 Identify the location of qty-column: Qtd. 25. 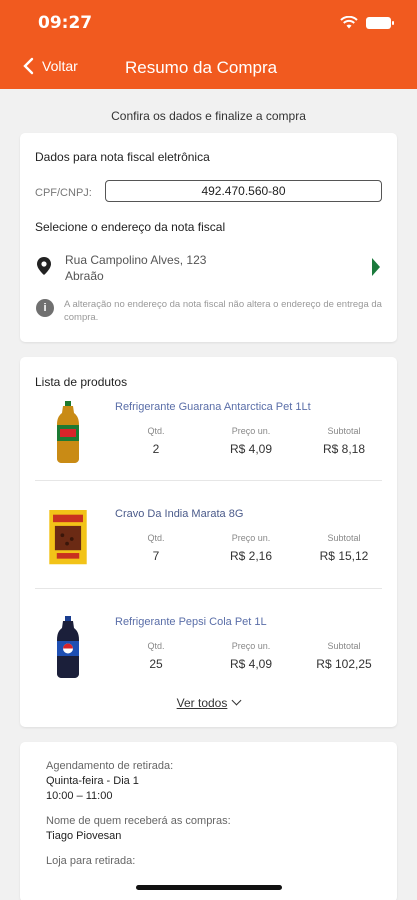
(156, 656).